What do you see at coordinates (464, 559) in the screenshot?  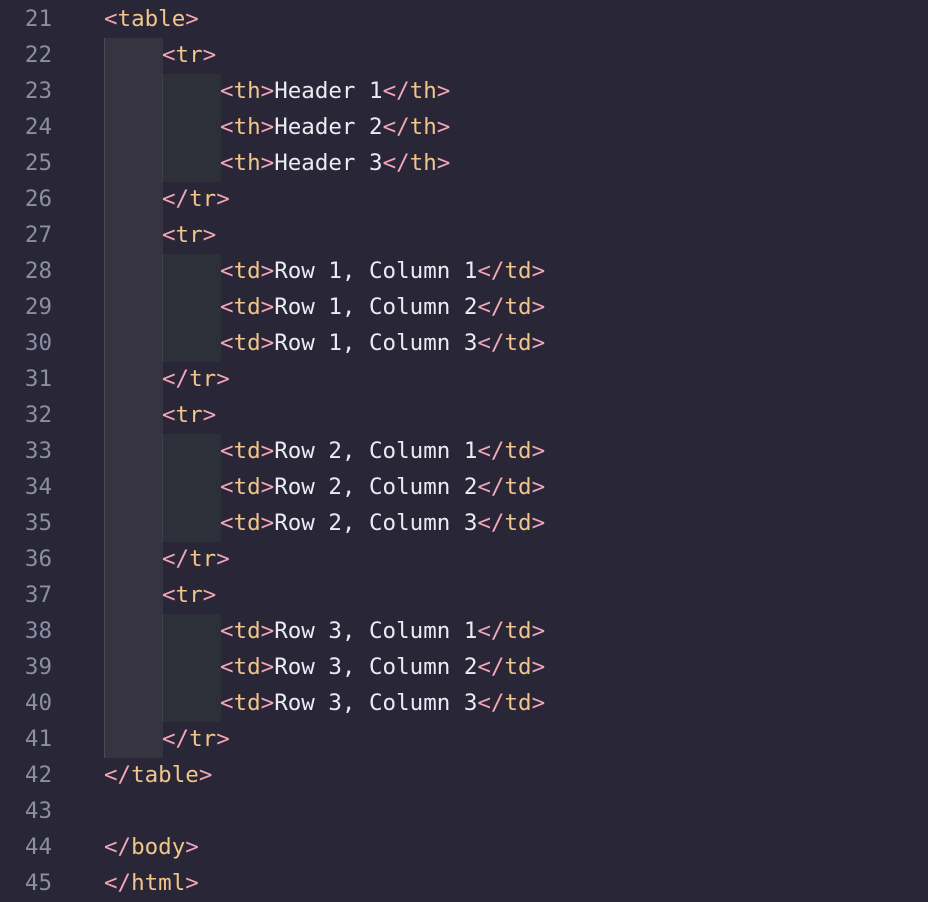 I see `code-line: 36 </tr>` at bounding box center [464, 559].